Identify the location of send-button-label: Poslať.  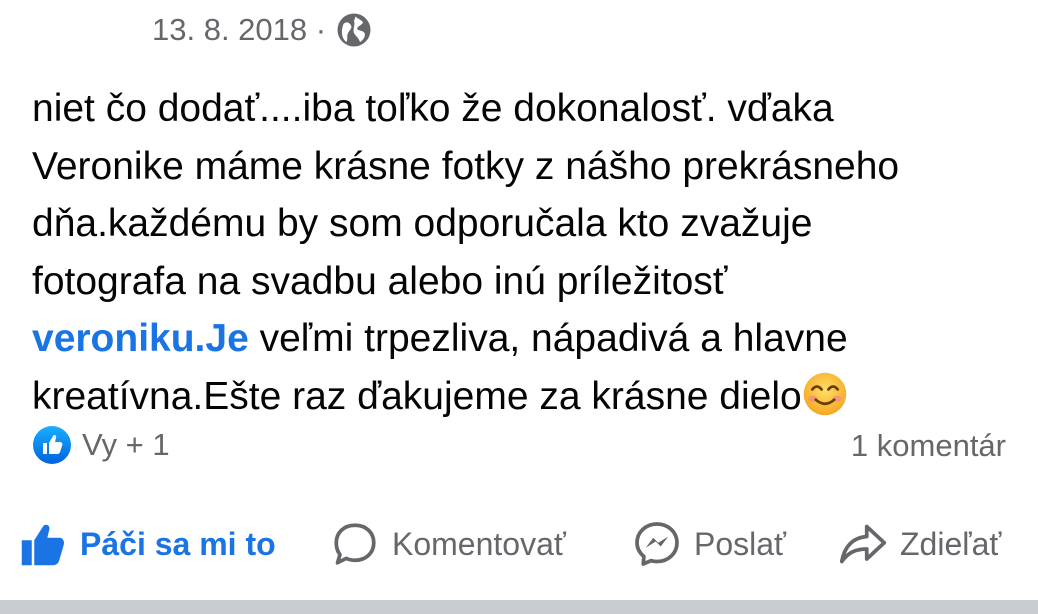
(740, 543).